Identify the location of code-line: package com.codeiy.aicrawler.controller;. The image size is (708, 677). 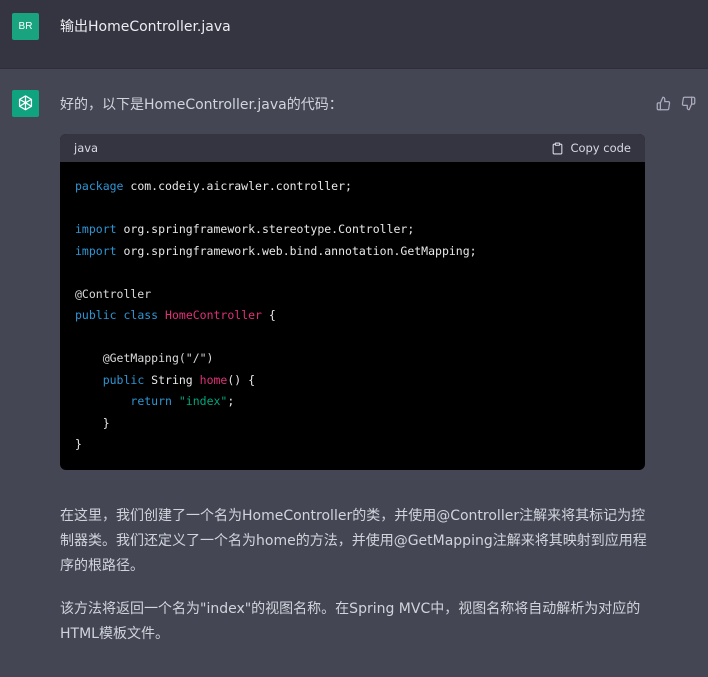
(352, 187).